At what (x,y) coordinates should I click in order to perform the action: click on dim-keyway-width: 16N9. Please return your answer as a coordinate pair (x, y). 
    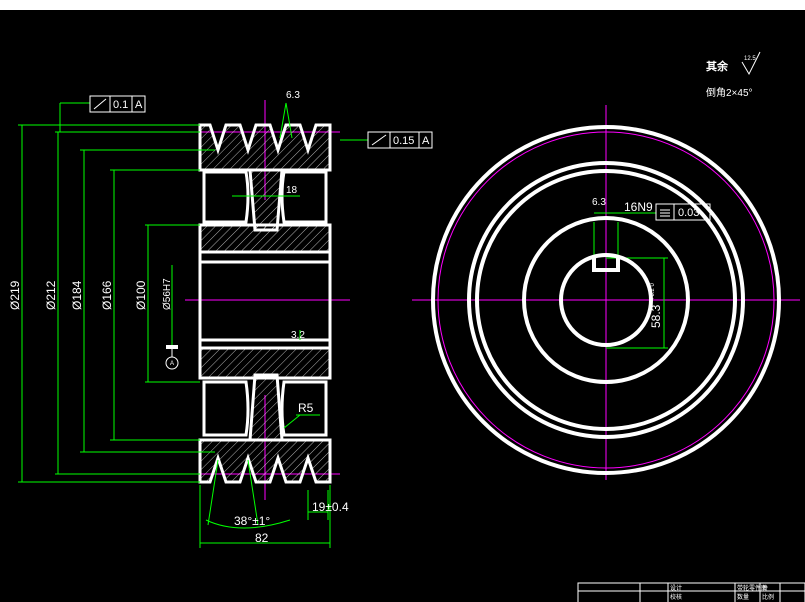
    Looking at the image, I should click on (638, 207).